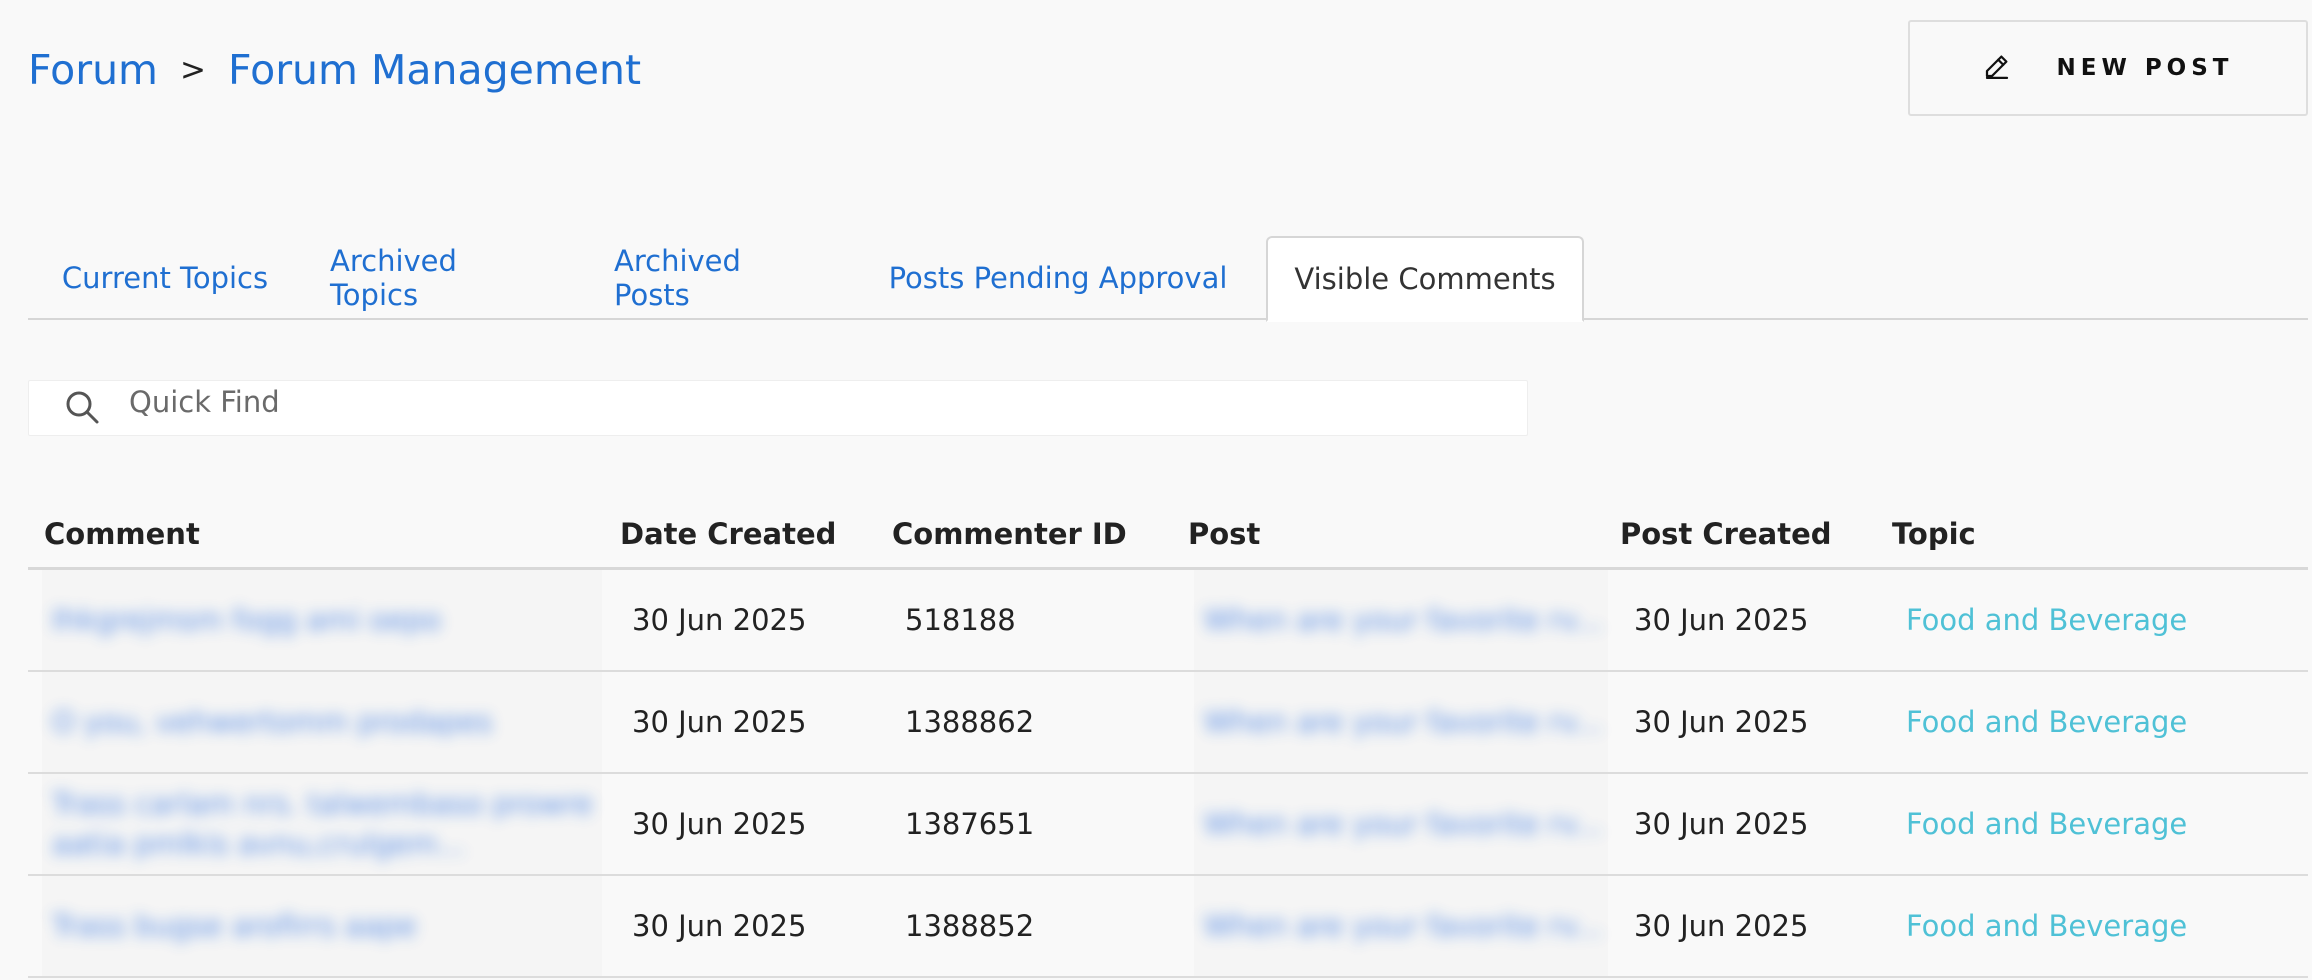 The image size is (2312, 980). What do you see at coordinates (441, 278) in the screenshot?
I see `tab-archived-topics: Archived Topics` at bounding box center [441, 278].